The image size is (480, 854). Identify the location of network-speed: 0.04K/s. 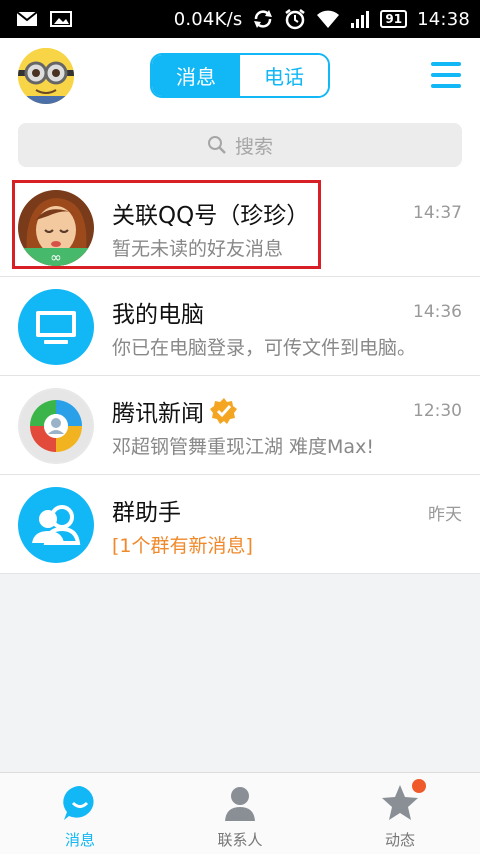
(208, 19).